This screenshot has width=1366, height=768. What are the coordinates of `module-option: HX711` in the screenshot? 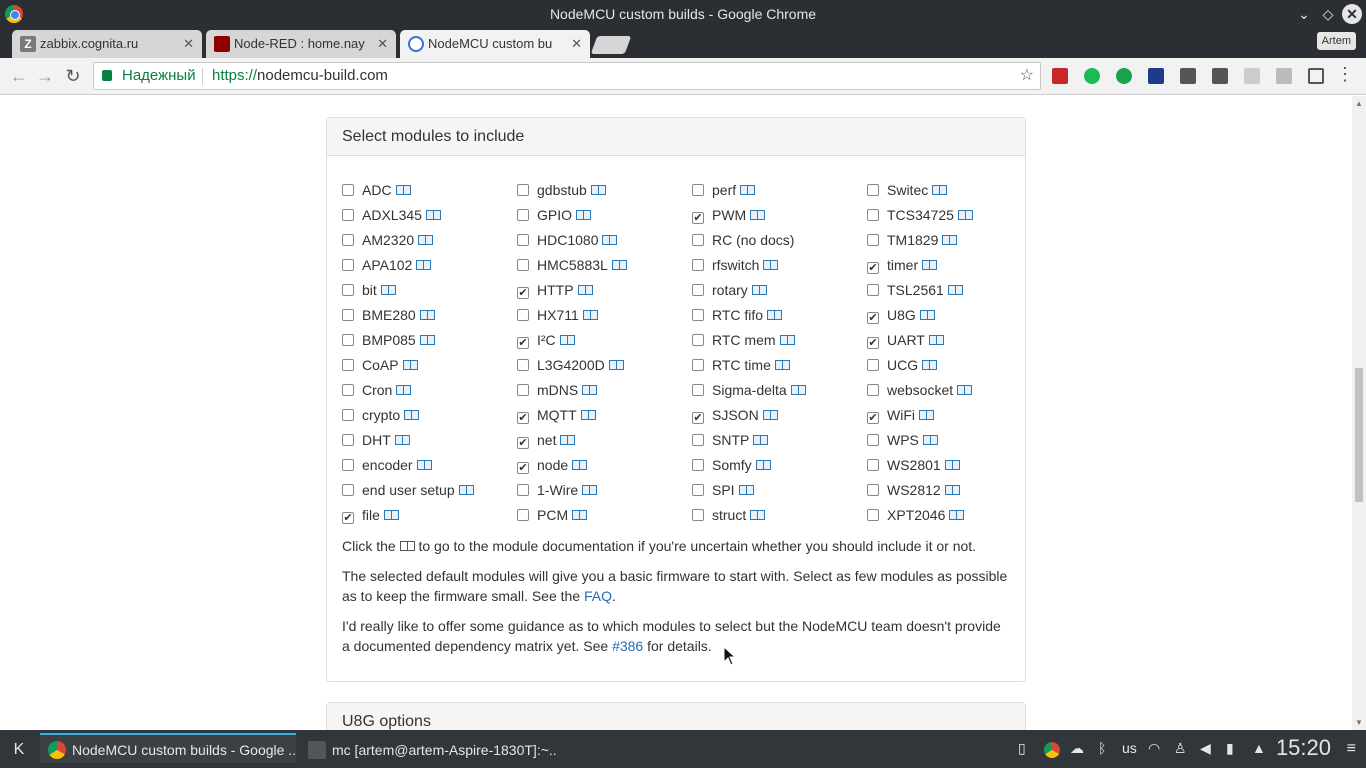 It's located at (557, 315).